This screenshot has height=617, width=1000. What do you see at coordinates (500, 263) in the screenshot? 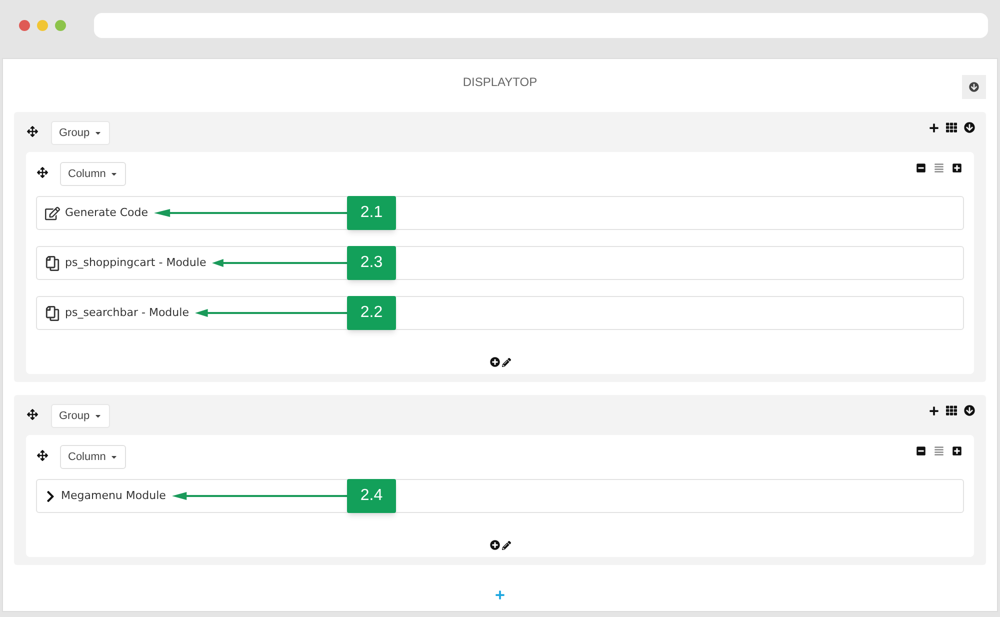
I see `module-row: ps_shoppingcart - Module 2.3` at bounding box center [500, 263].